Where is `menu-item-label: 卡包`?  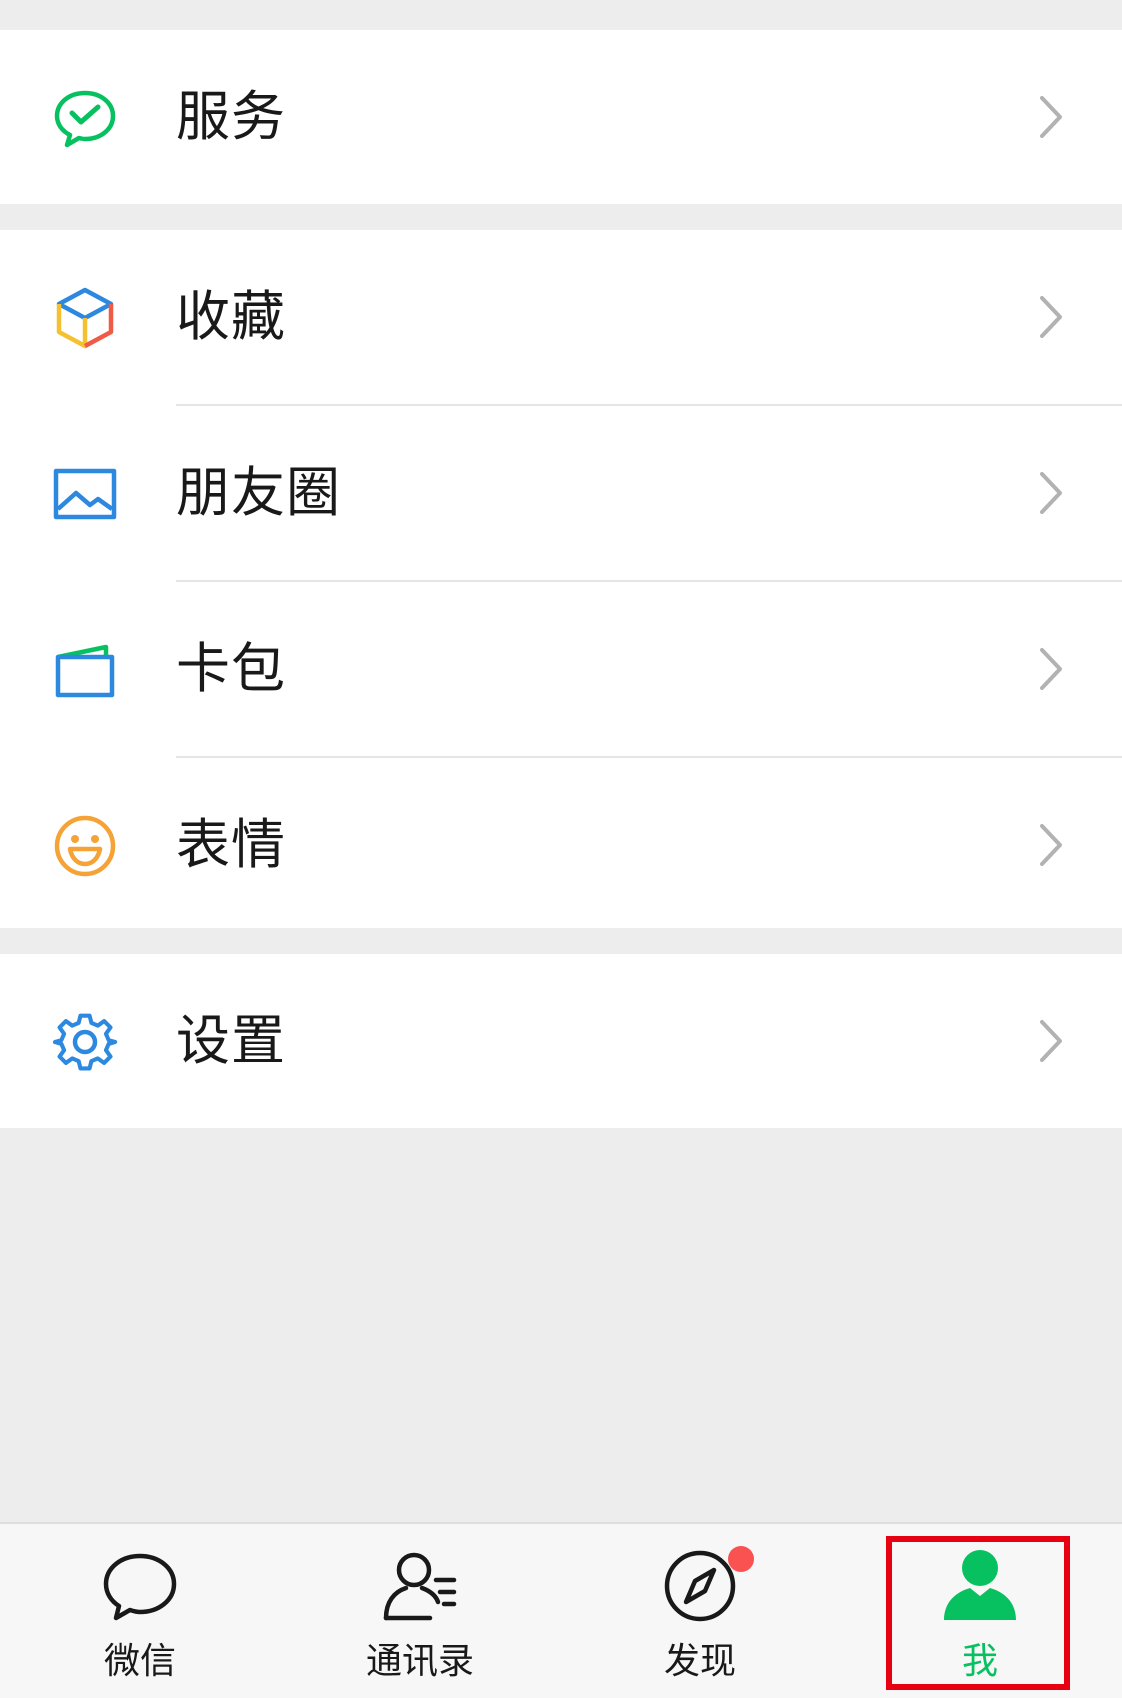
menu-item-label: 卡包 is located at coordinates (231, 668).